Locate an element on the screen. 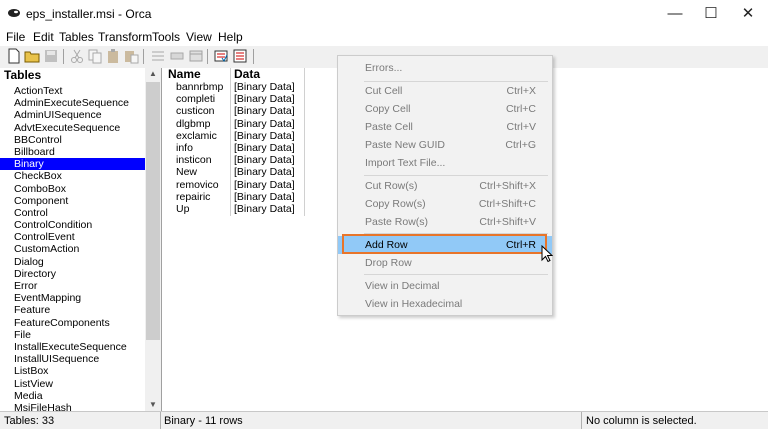 Image resolution: width=768 pixels, height=429 pixels. table-item: Error is located at coordinates (72, 286).